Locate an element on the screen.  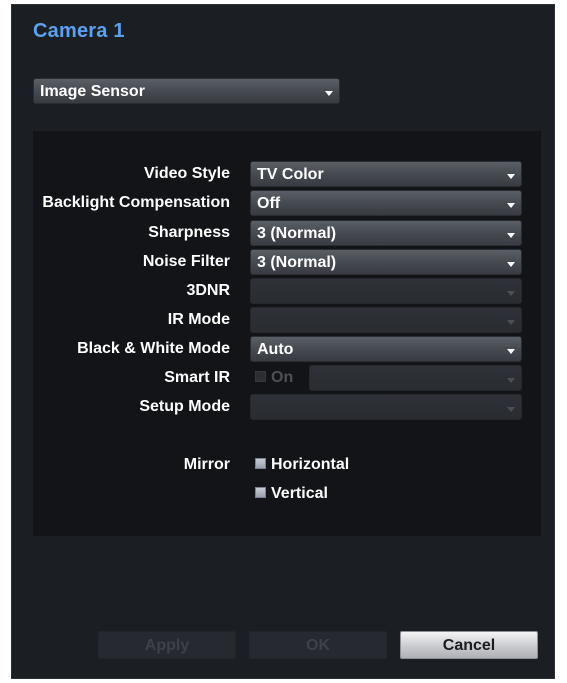
smart-ir-checkbox: On is located at coordinates (274, 378).